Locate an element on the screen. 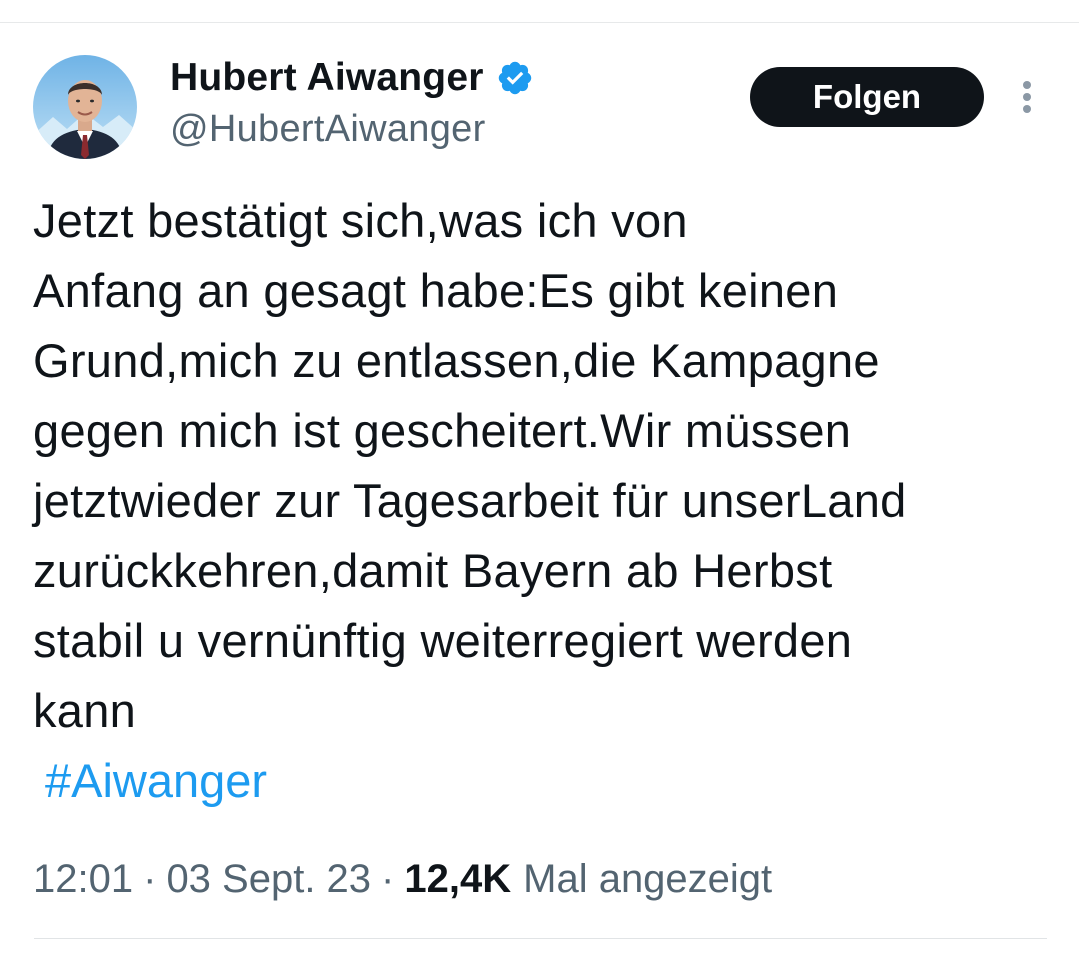 The image size is (1079, 968). verified-badge-icon is located at coordinates (515, 78).